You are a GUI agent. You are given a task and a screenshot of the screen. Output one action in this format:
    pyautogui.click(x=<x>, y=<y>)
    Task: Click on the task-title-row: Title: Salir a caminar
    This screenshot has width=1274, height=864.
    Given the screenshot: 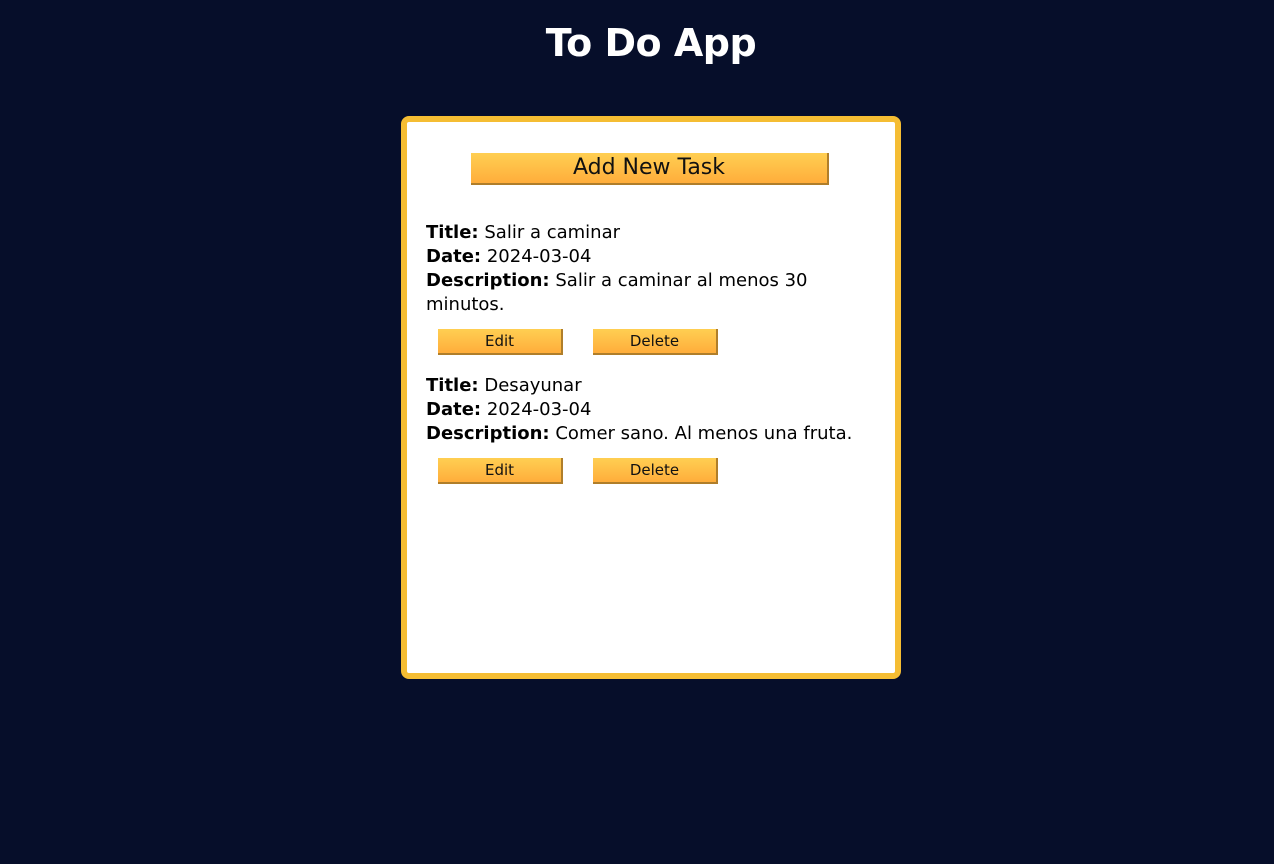 What is the action you would take?
    pyautogui.click(x=651, y=233)
    